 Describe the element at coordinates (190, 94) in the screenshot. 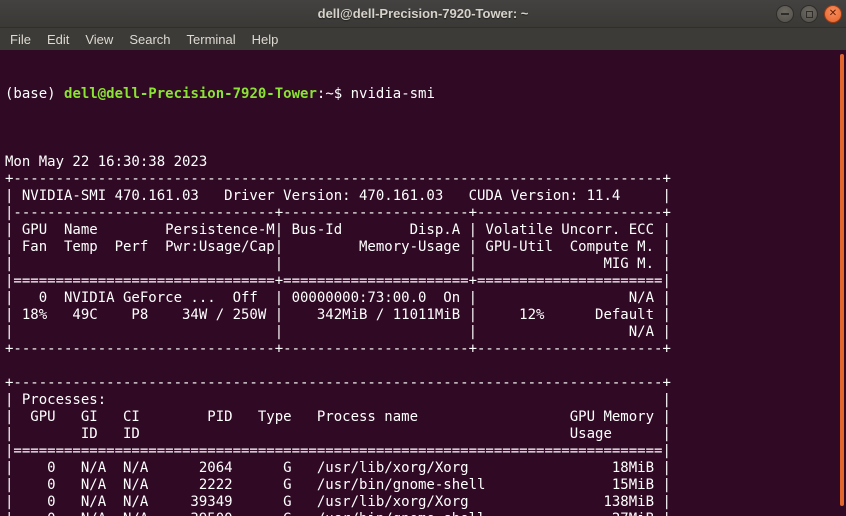

I see `prompt-user-host: dell@dell-Precision-7920-Tower` at that location.